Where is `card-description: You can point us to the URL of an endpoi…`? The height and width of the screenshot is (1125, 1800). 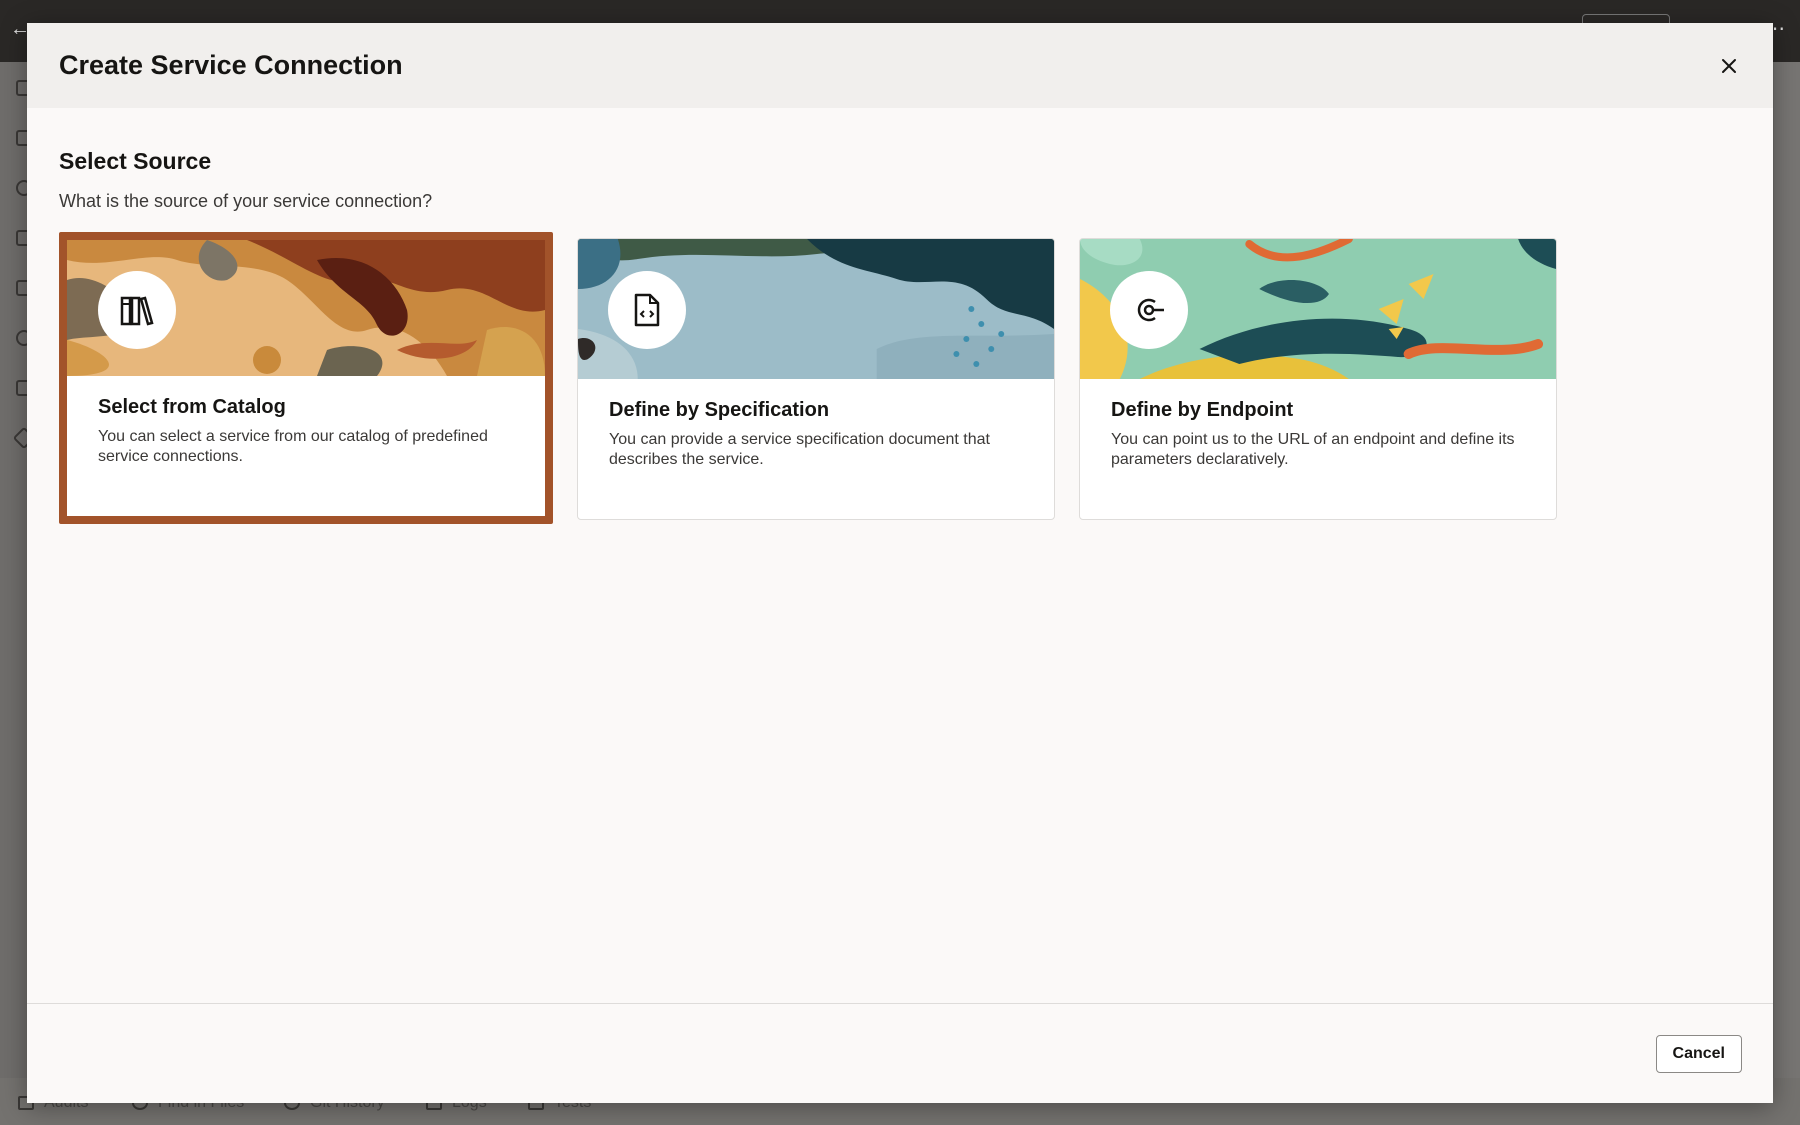 card-description: You can point us to the URL of an endpoi… is located at coordinates (1313, 449).